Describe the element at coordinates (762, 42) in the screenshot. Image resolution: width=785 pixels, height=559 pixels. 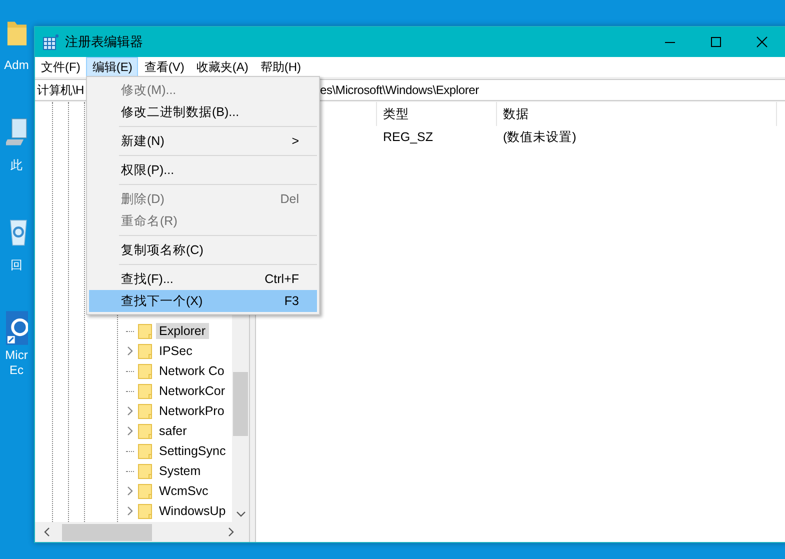
I see `close-icon` at that location.